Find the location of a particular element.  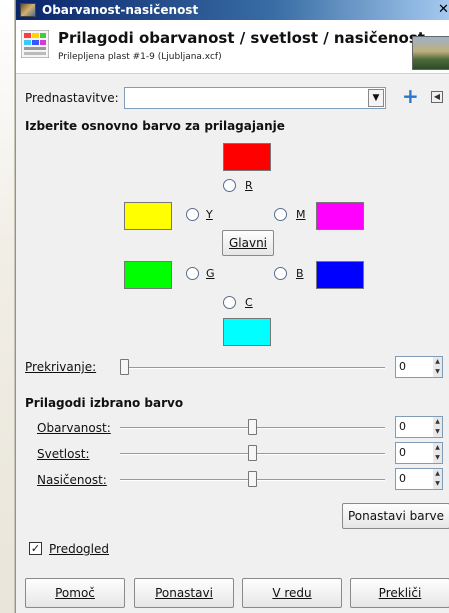

lightness-spinbox: 0 ▲ ▼ is located at coordinates (419, 453).